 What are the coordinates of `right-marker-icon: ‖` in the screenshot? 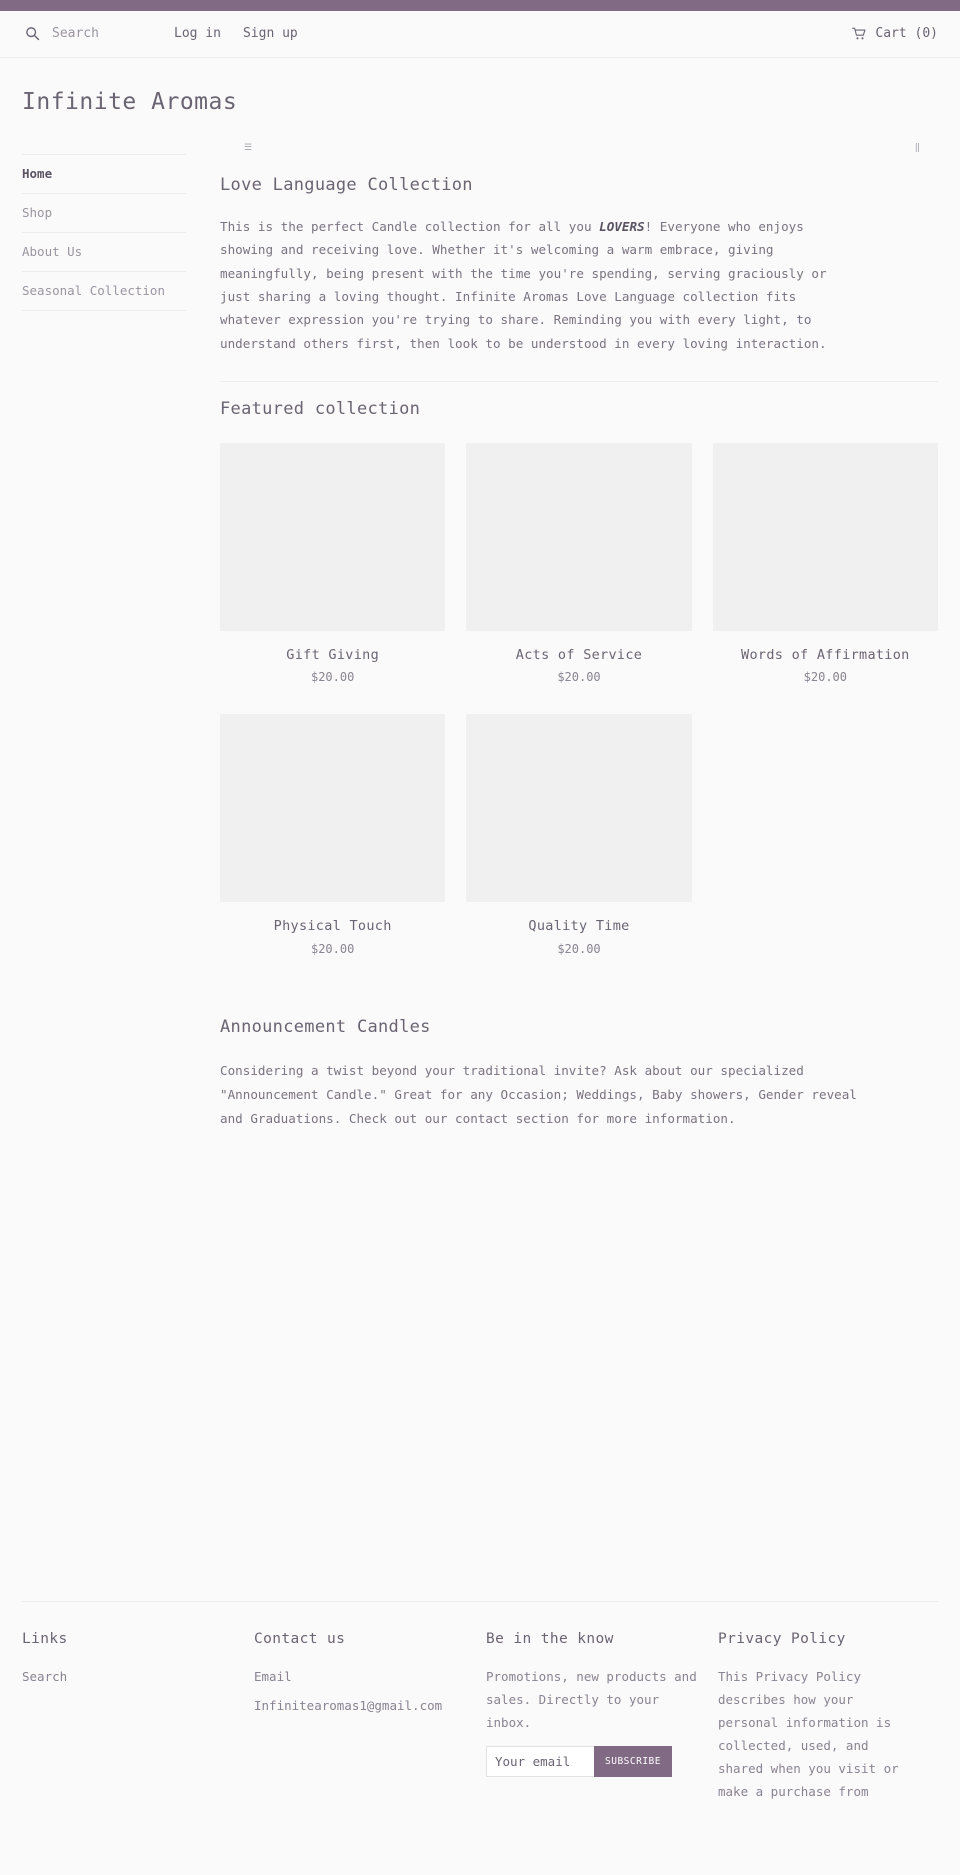 It's located at (917, 147).